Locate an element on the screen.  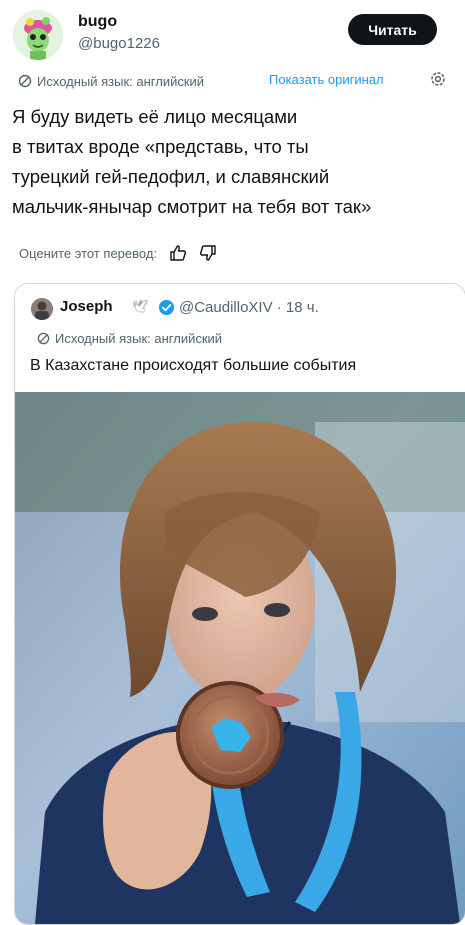
translation-rating: Оцените этот перевод: is located at coordinates (118, 253).